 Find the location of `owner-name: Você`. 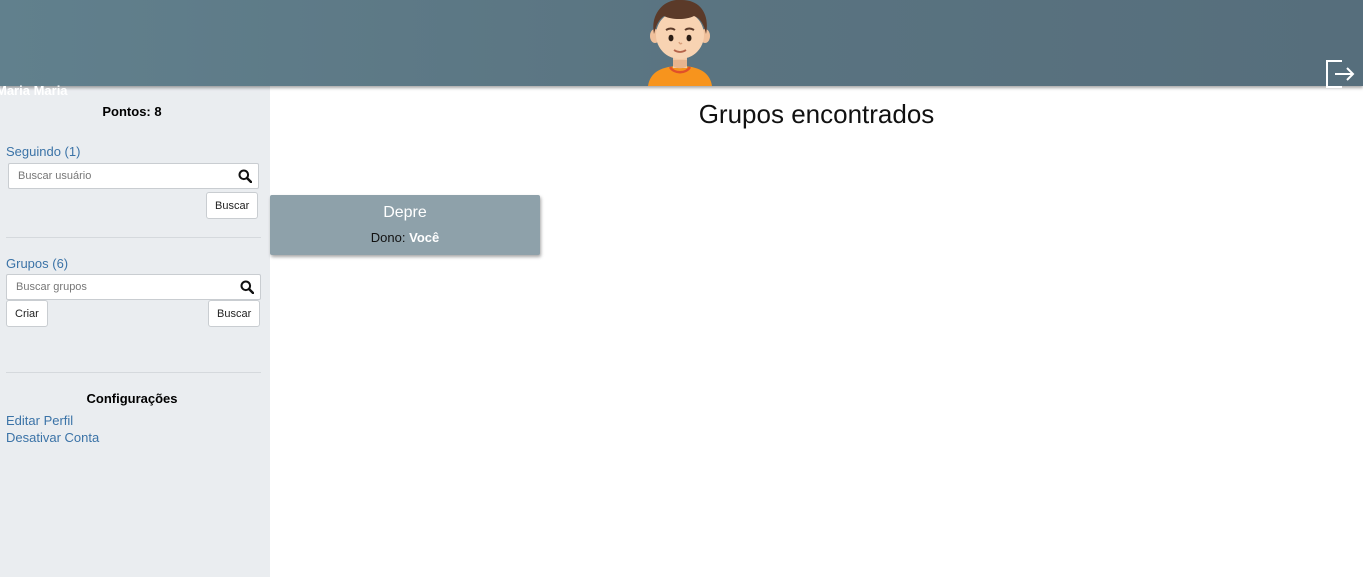

owner-name: Você is located at coordinates (424, 237).